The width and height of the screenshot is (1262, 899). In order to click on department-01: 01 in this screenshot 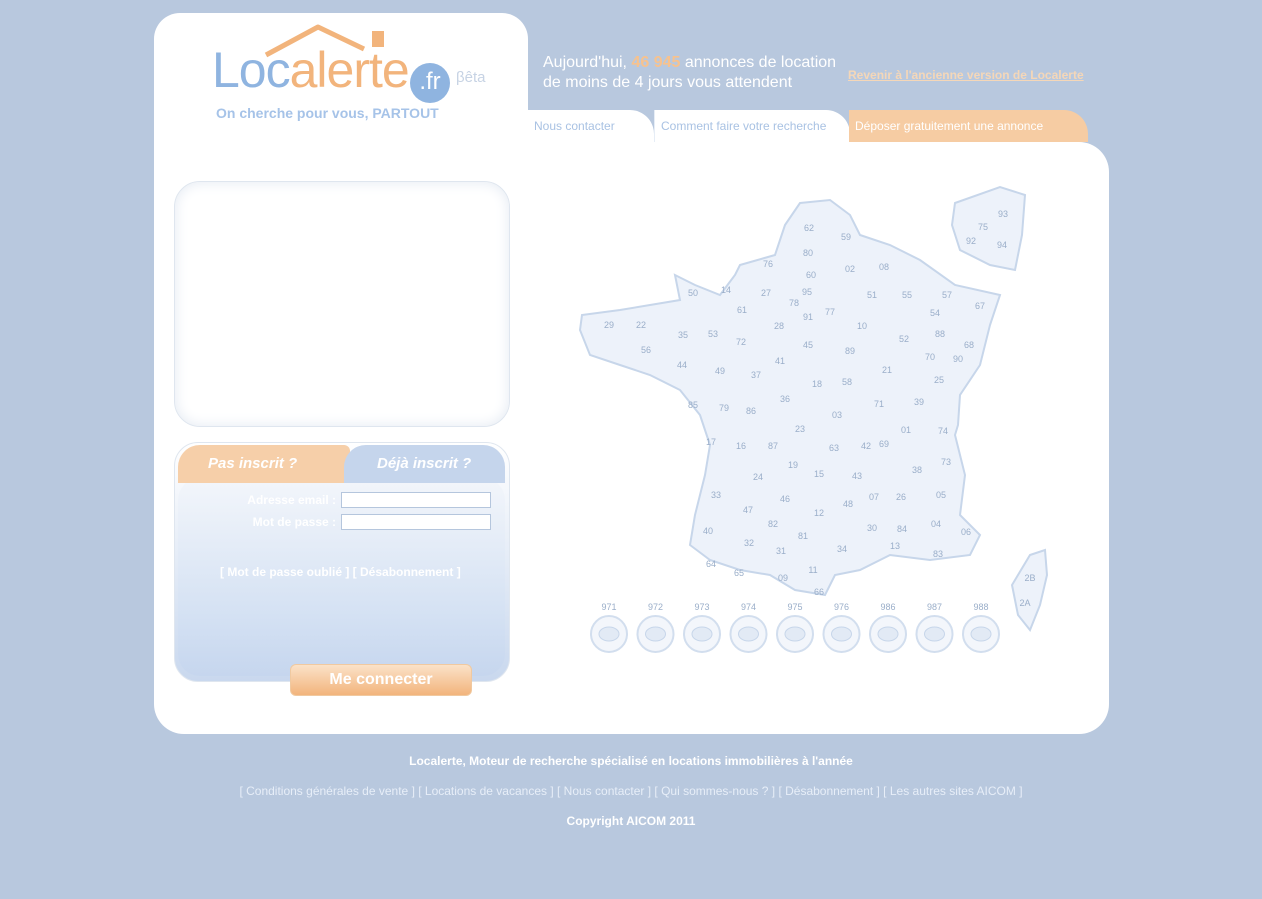, I will do `click(906, 430)`.